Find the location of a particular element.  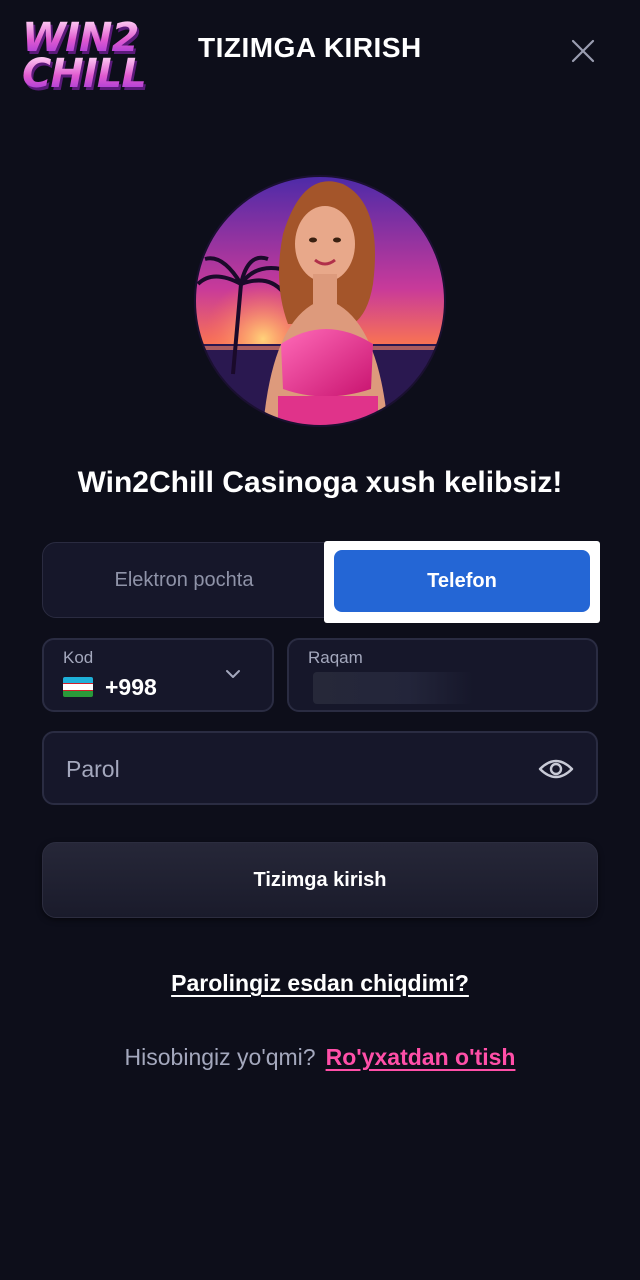

password-input is located at coordinates (286, 769).